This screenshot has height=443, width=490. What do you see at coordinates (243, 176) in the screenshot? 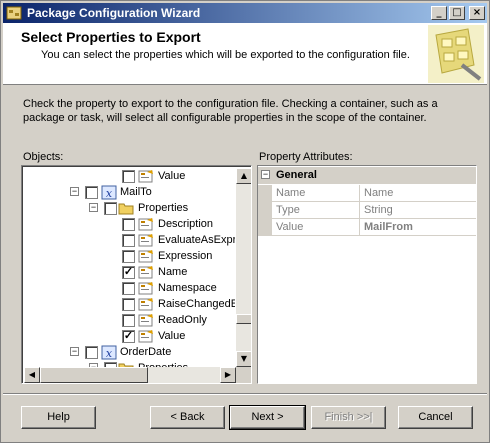
I see `scroll-up-arrow-icon: ▲` at bounding box center [243, 176].